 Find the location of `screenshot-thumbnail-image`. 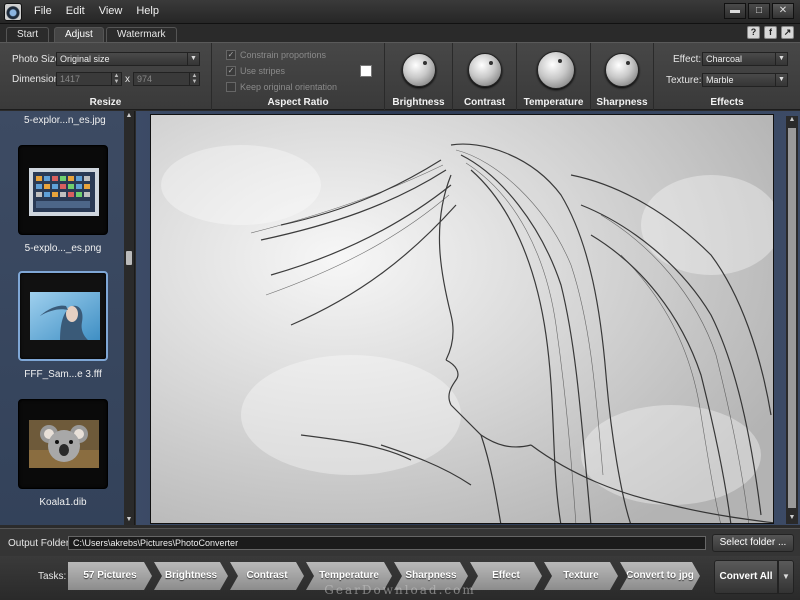

screenshot-thumbnail-image is located at coordinates (64, 192).